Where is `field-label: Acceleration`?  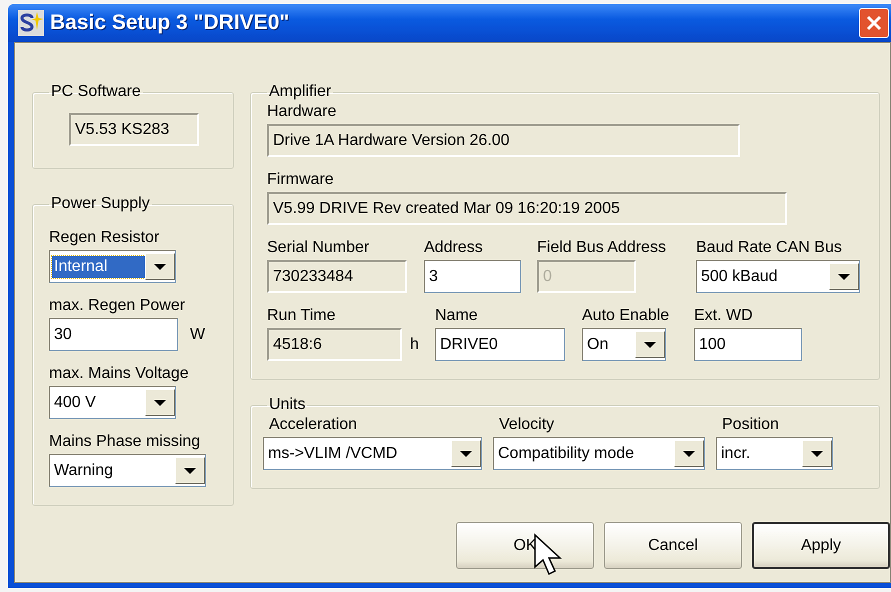
field-label: Acceleration is located at coordinates (313, 425).